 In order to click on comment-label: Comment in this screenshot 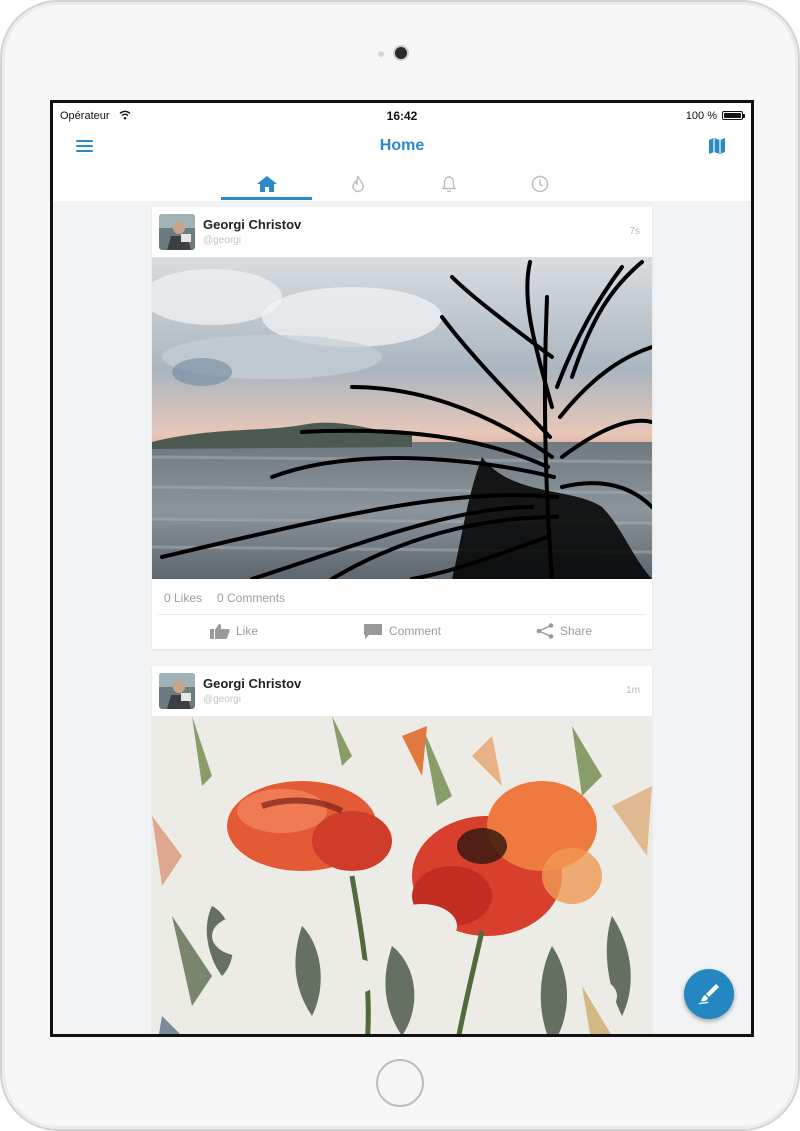, I will do `click(415, 631)`.